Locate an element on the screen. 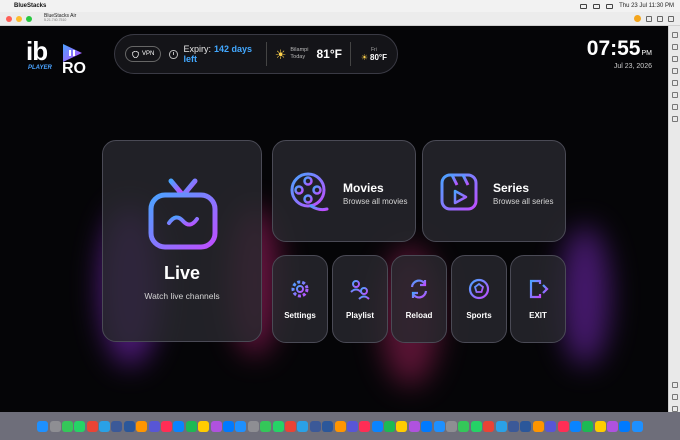 Image resolution: width=680 pixels, height=440 pixels. dock-xcode-icon is located at coordinates (439, 426).